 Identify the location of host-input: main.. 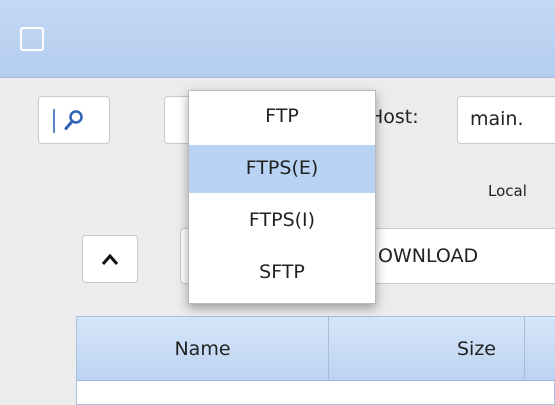
(506, 120).